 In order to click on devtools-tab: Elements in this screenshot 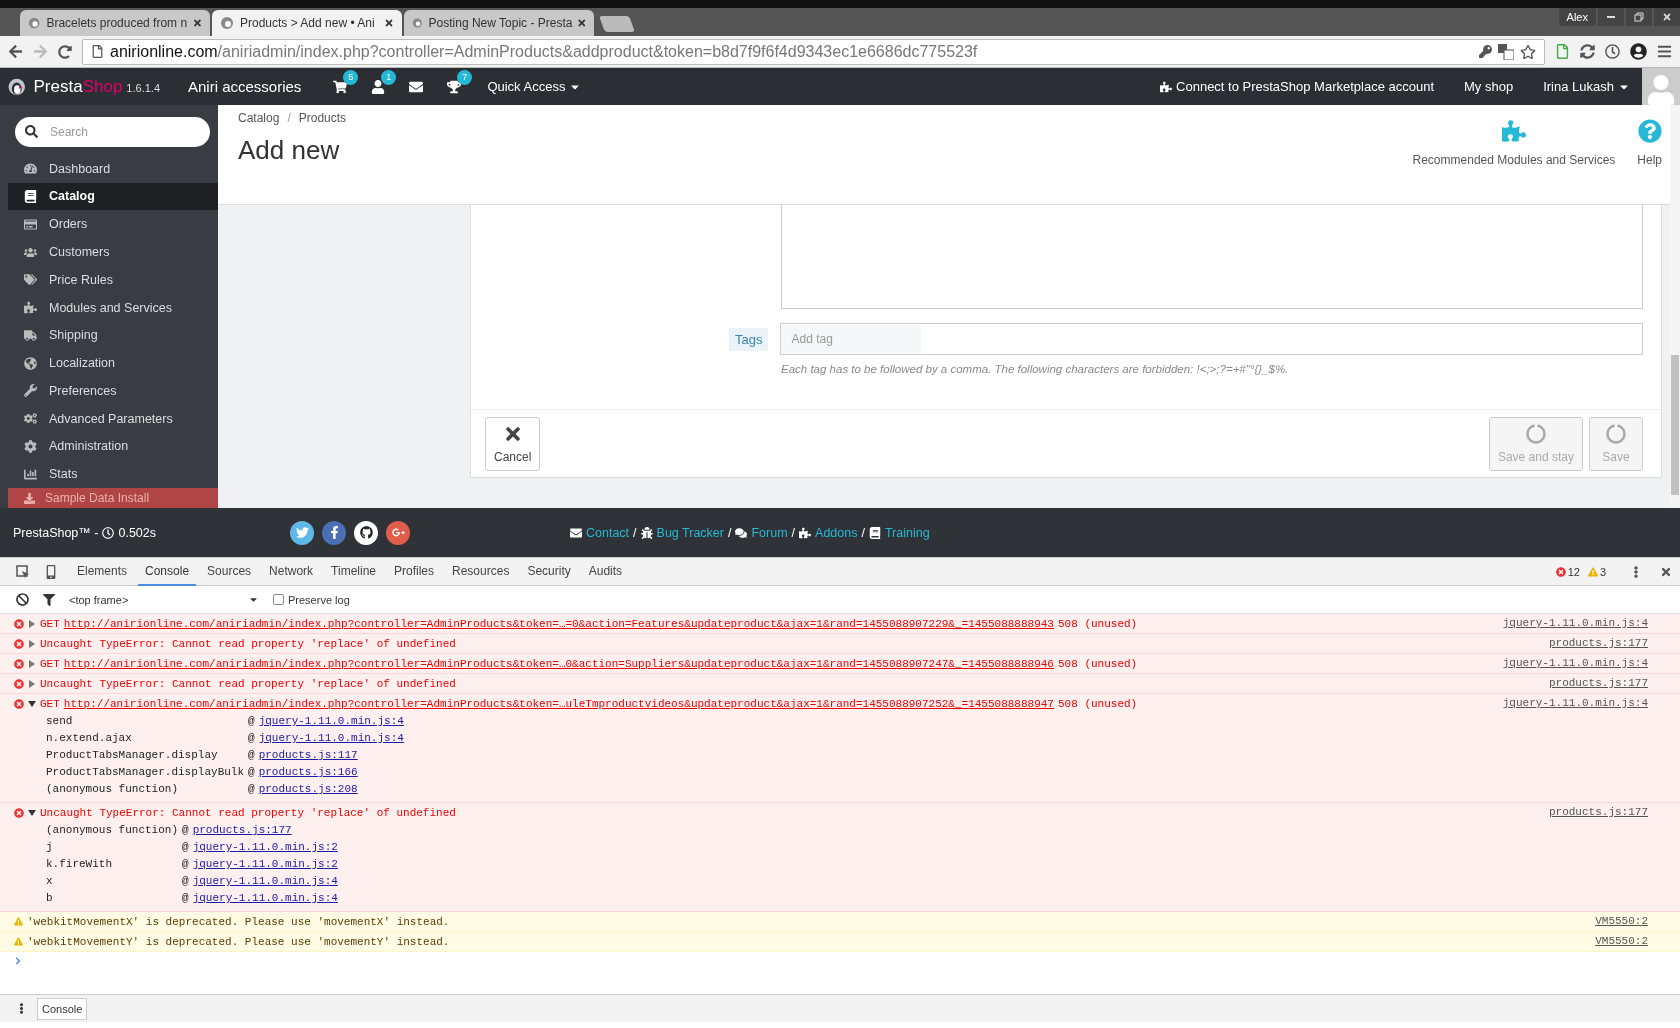, I will do `click(102, 571)`.